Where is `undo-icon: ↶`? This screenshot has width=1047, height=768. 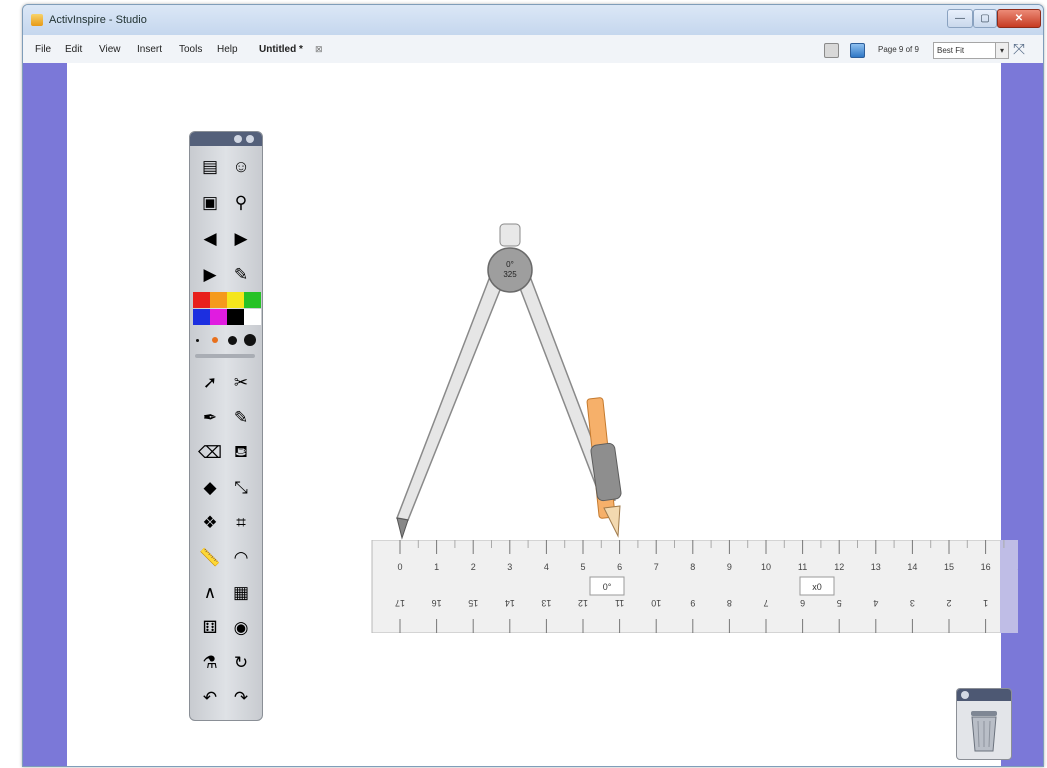
undo-icon: ↶ is located at coordinates (210, 698).